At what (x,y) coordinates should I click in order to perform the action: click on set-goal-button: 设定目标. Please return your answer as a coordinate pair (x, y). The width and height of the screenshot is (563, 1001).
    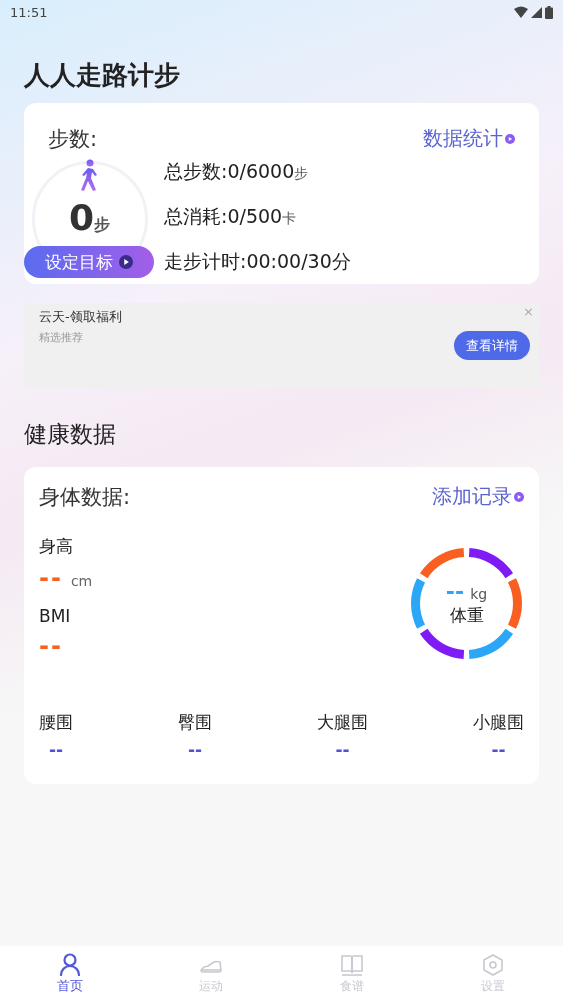
    Looking at the image, I should click on (89, 262).